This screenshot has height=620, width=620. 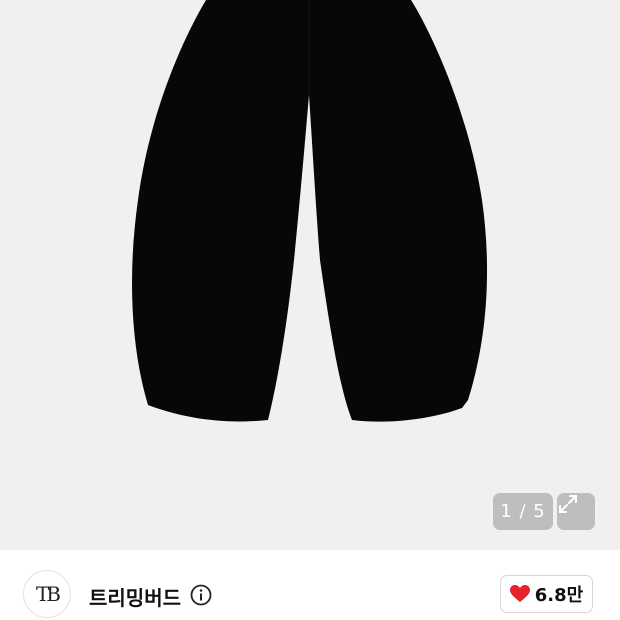 I want to click on image-page-counter: 1 / 5, so click(x=523, y=511).